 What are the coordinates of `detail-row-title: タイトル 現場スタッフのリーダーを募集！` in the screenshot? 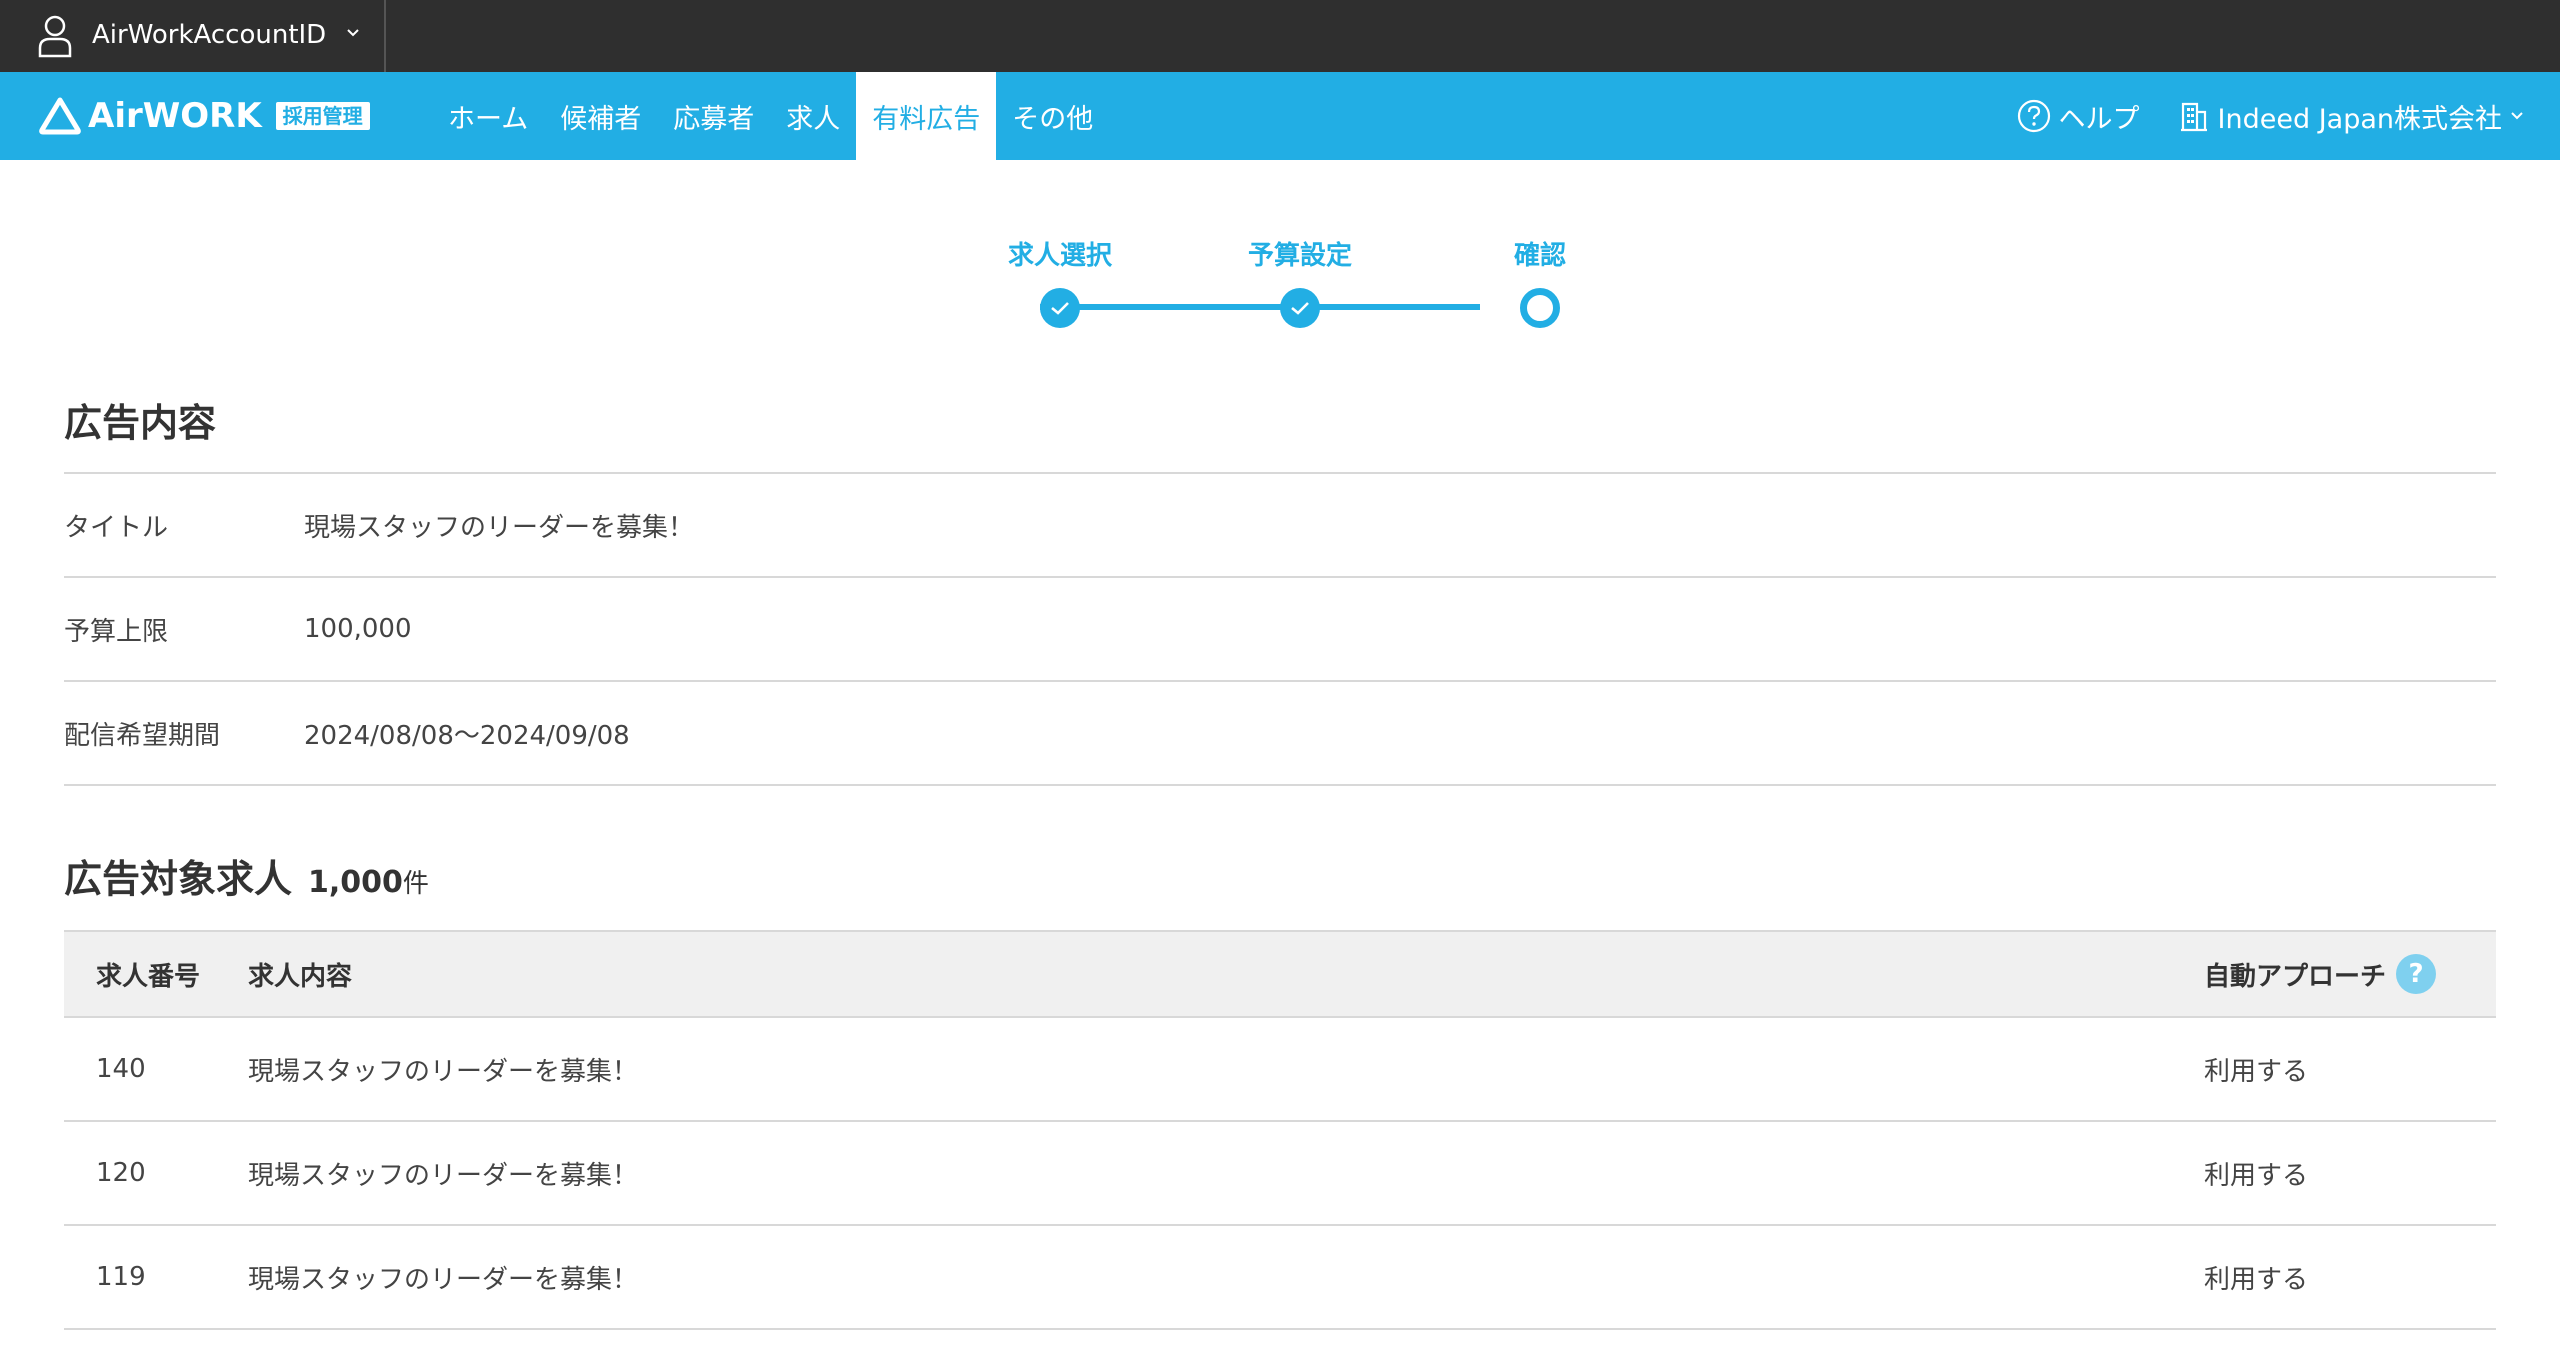 It's located at (1280, 526).